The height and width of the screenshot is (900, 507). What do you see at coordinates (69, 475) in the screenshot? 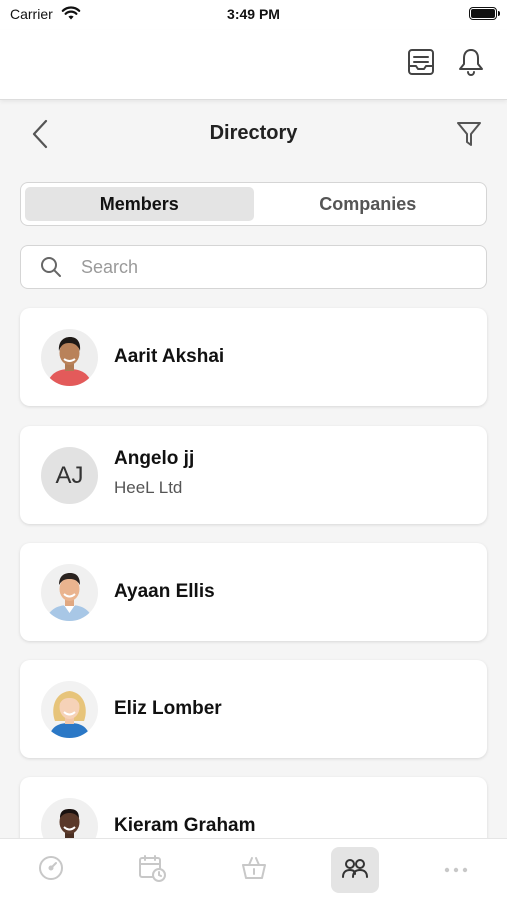
I see `avatar: AJ` at bounding box center [69, 475].